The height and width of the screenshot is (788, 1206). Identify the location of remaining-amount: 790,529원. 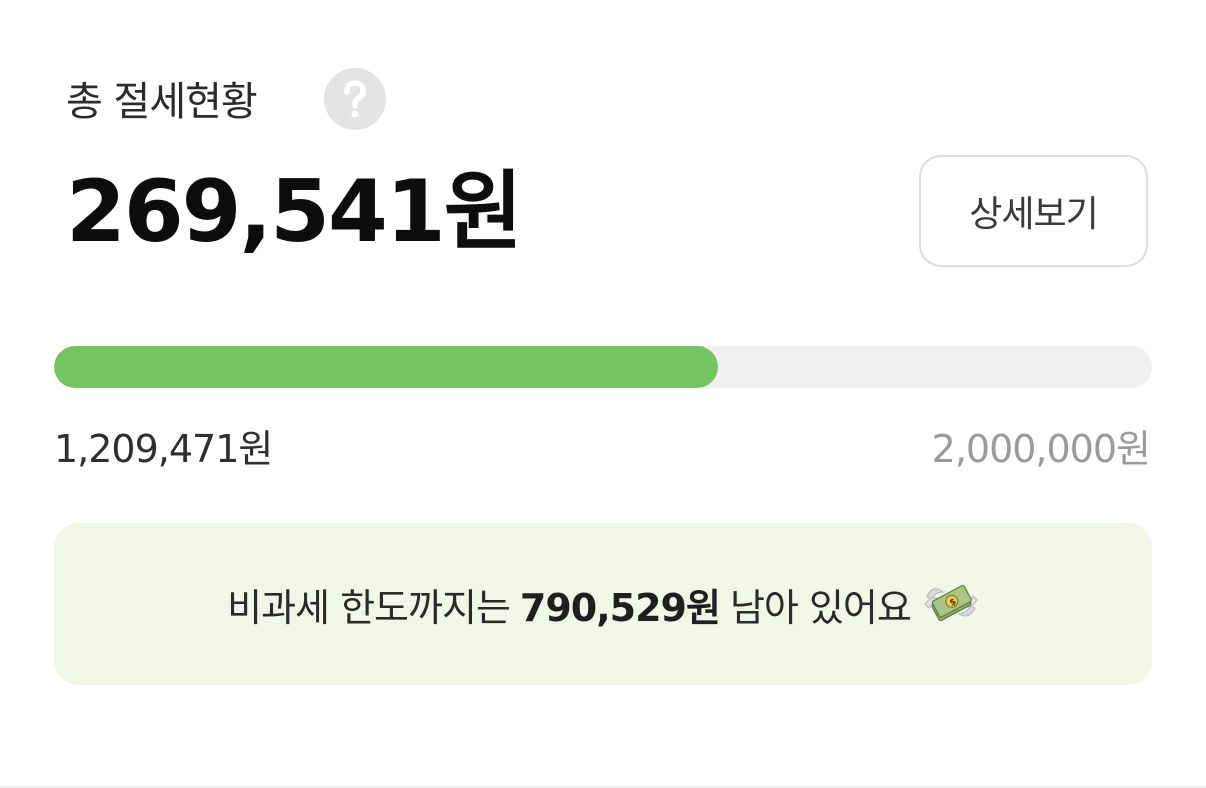
(620, 607).